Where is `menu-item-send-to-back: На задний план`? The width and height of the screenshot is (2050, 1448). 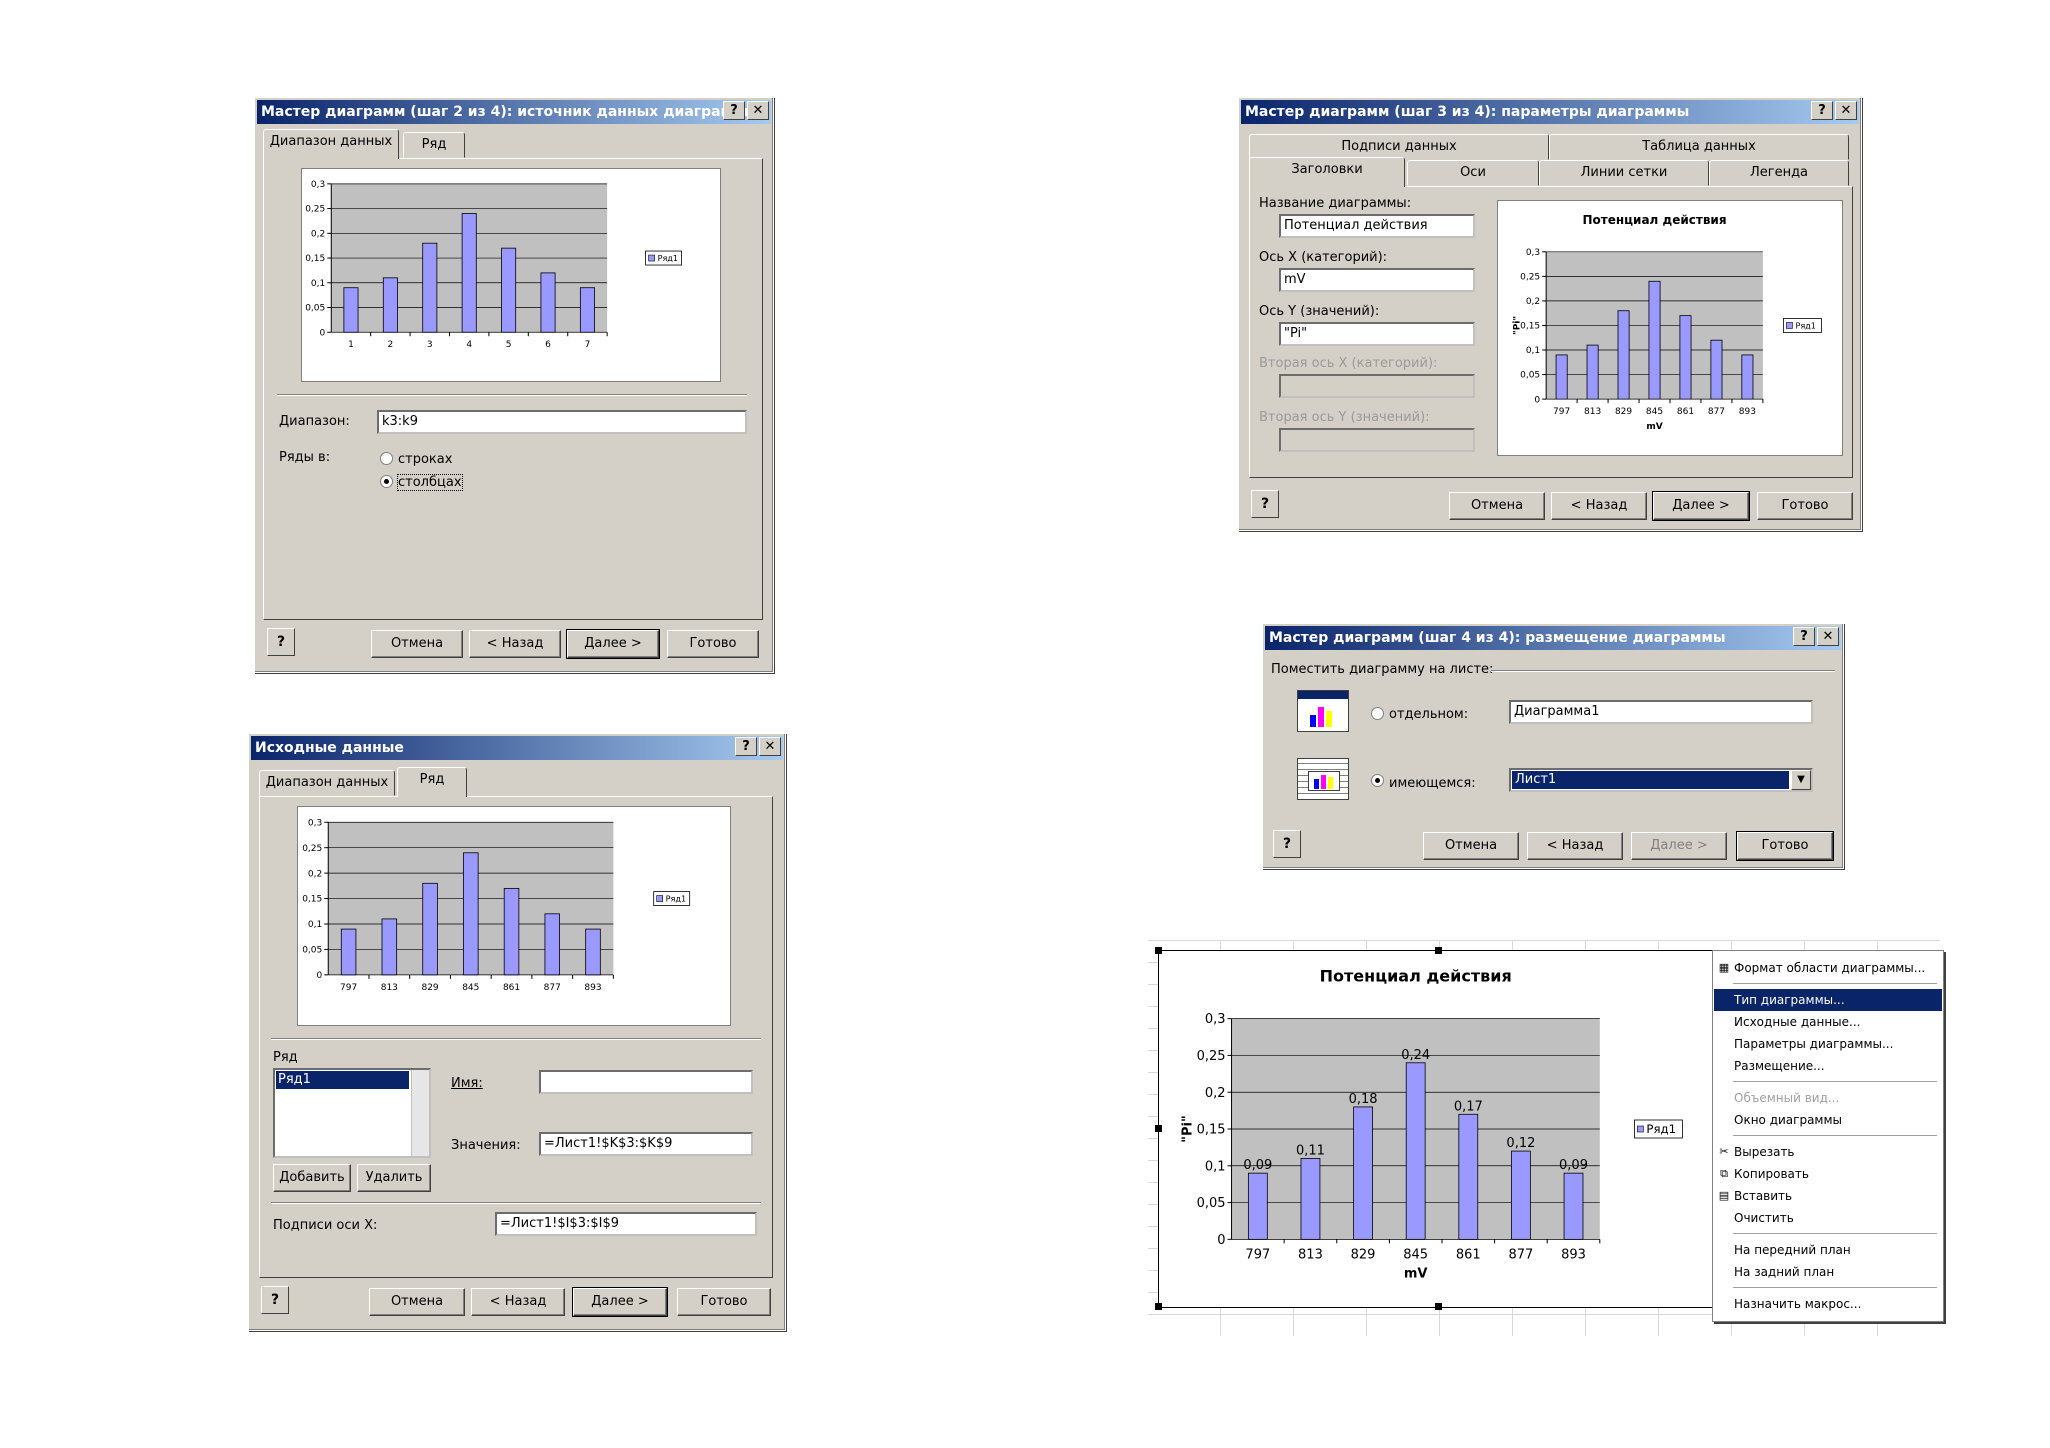 menu-item-send-to-back: На задний план is located at coordinates (1828, 1272).